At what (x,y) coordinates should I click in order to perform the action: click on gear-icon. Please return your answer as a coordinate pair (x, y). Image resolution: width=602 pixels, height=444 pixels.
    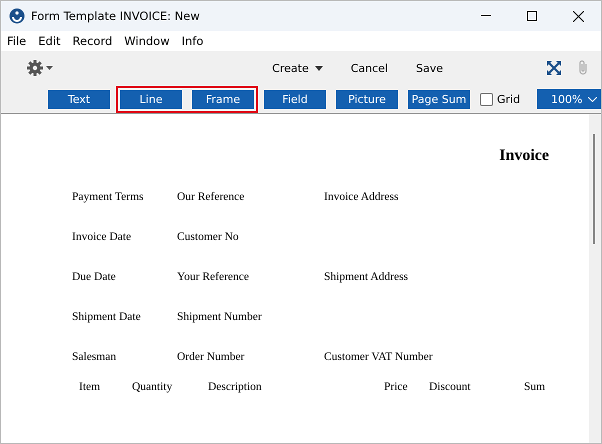
    Looking at the image, I should click on (41, 68).